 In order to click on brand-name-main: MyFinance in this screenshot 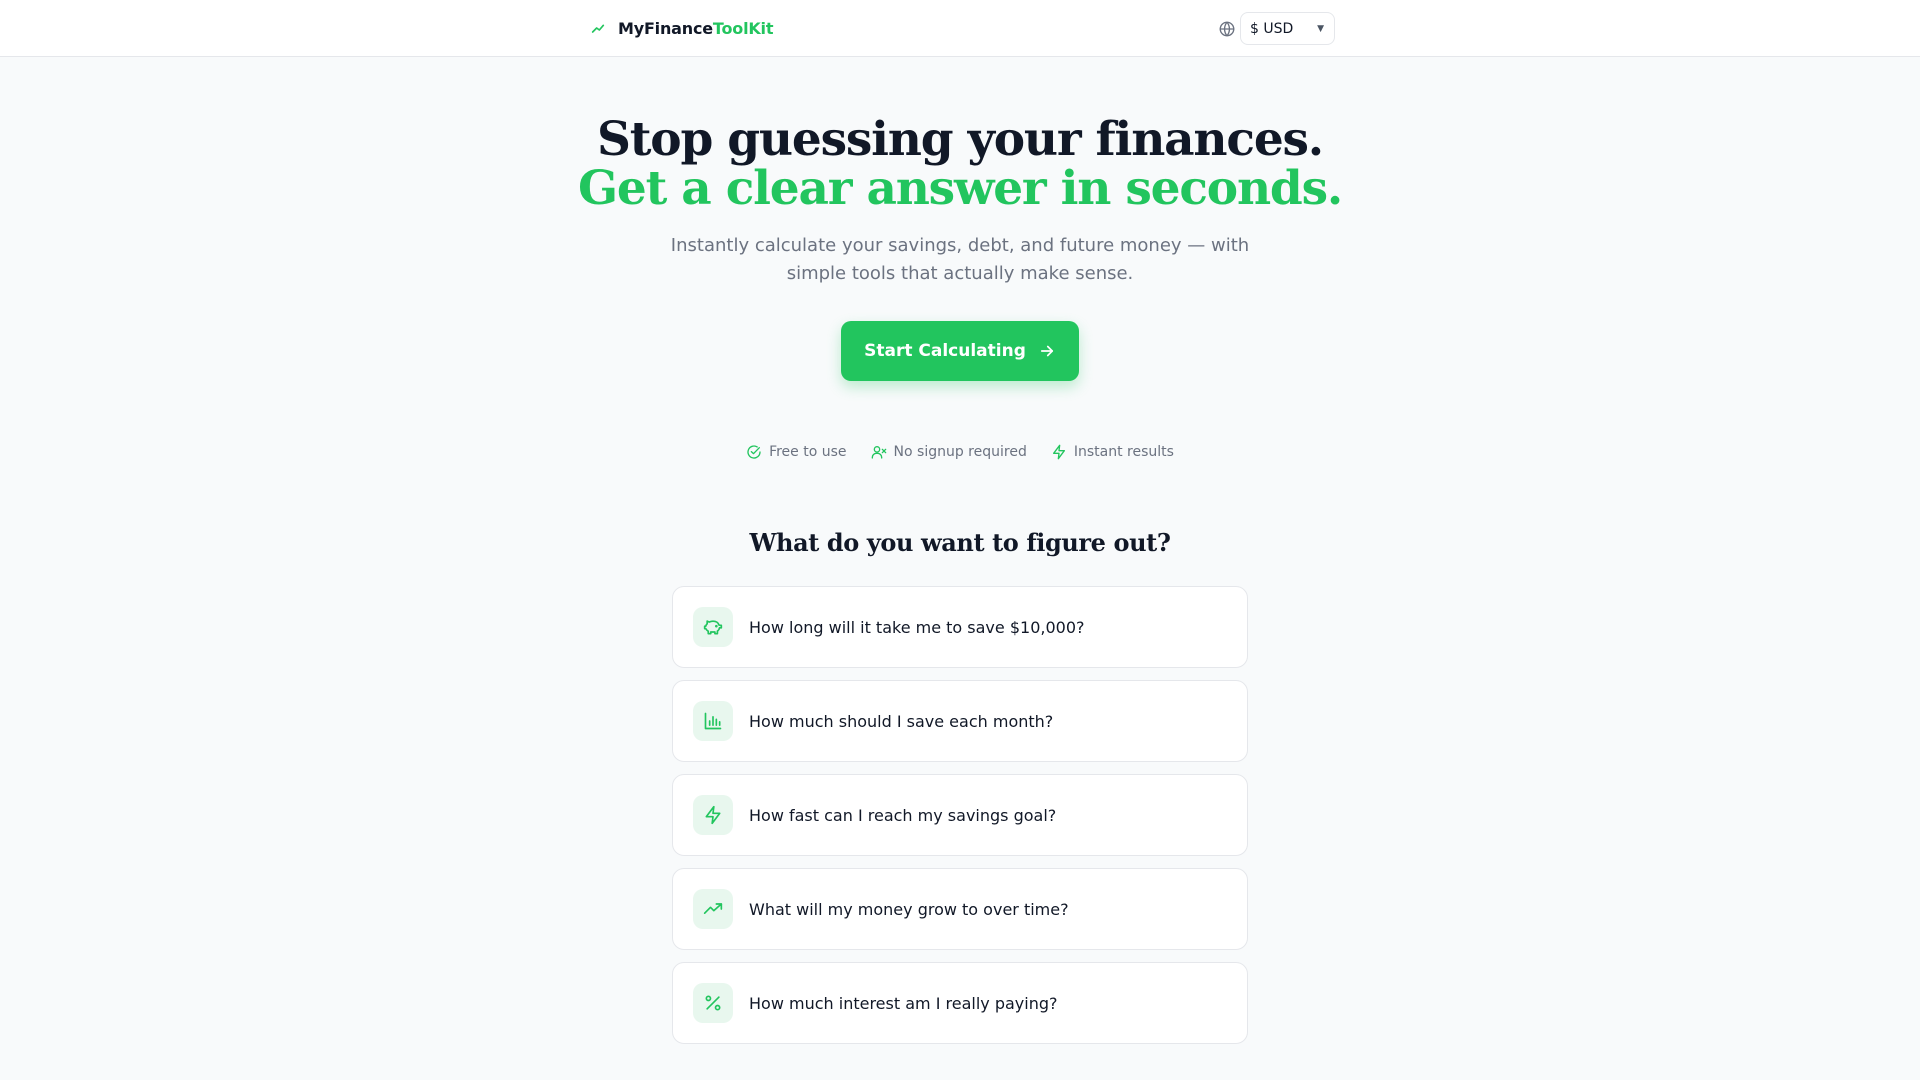, I will do `click(665, 28)`.